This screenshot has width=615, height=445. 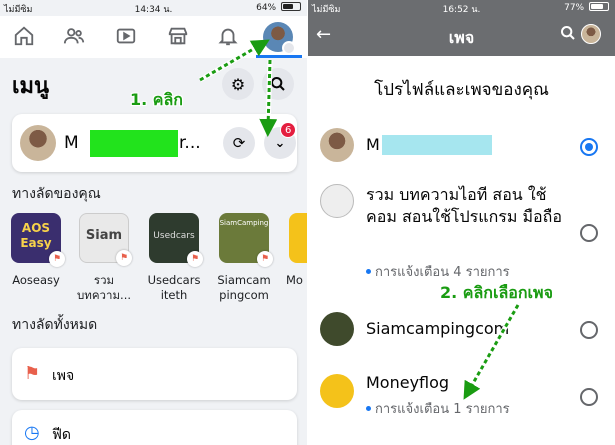 I want to click on annotation-step-2: 2. คลิกเลือกเพจ, so click(x=496, y=292).